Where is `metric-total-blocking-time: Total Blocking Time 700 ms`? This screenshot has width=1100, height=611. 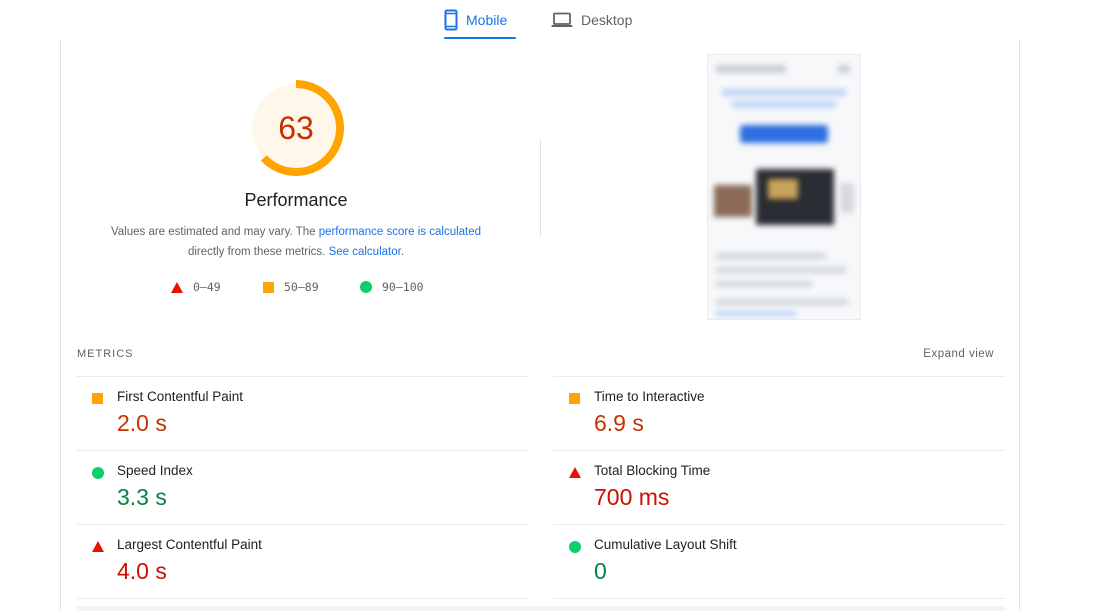
metric-total-blocking-time: Total Blocking Time 700 ms is located at coordinates (779, 487).